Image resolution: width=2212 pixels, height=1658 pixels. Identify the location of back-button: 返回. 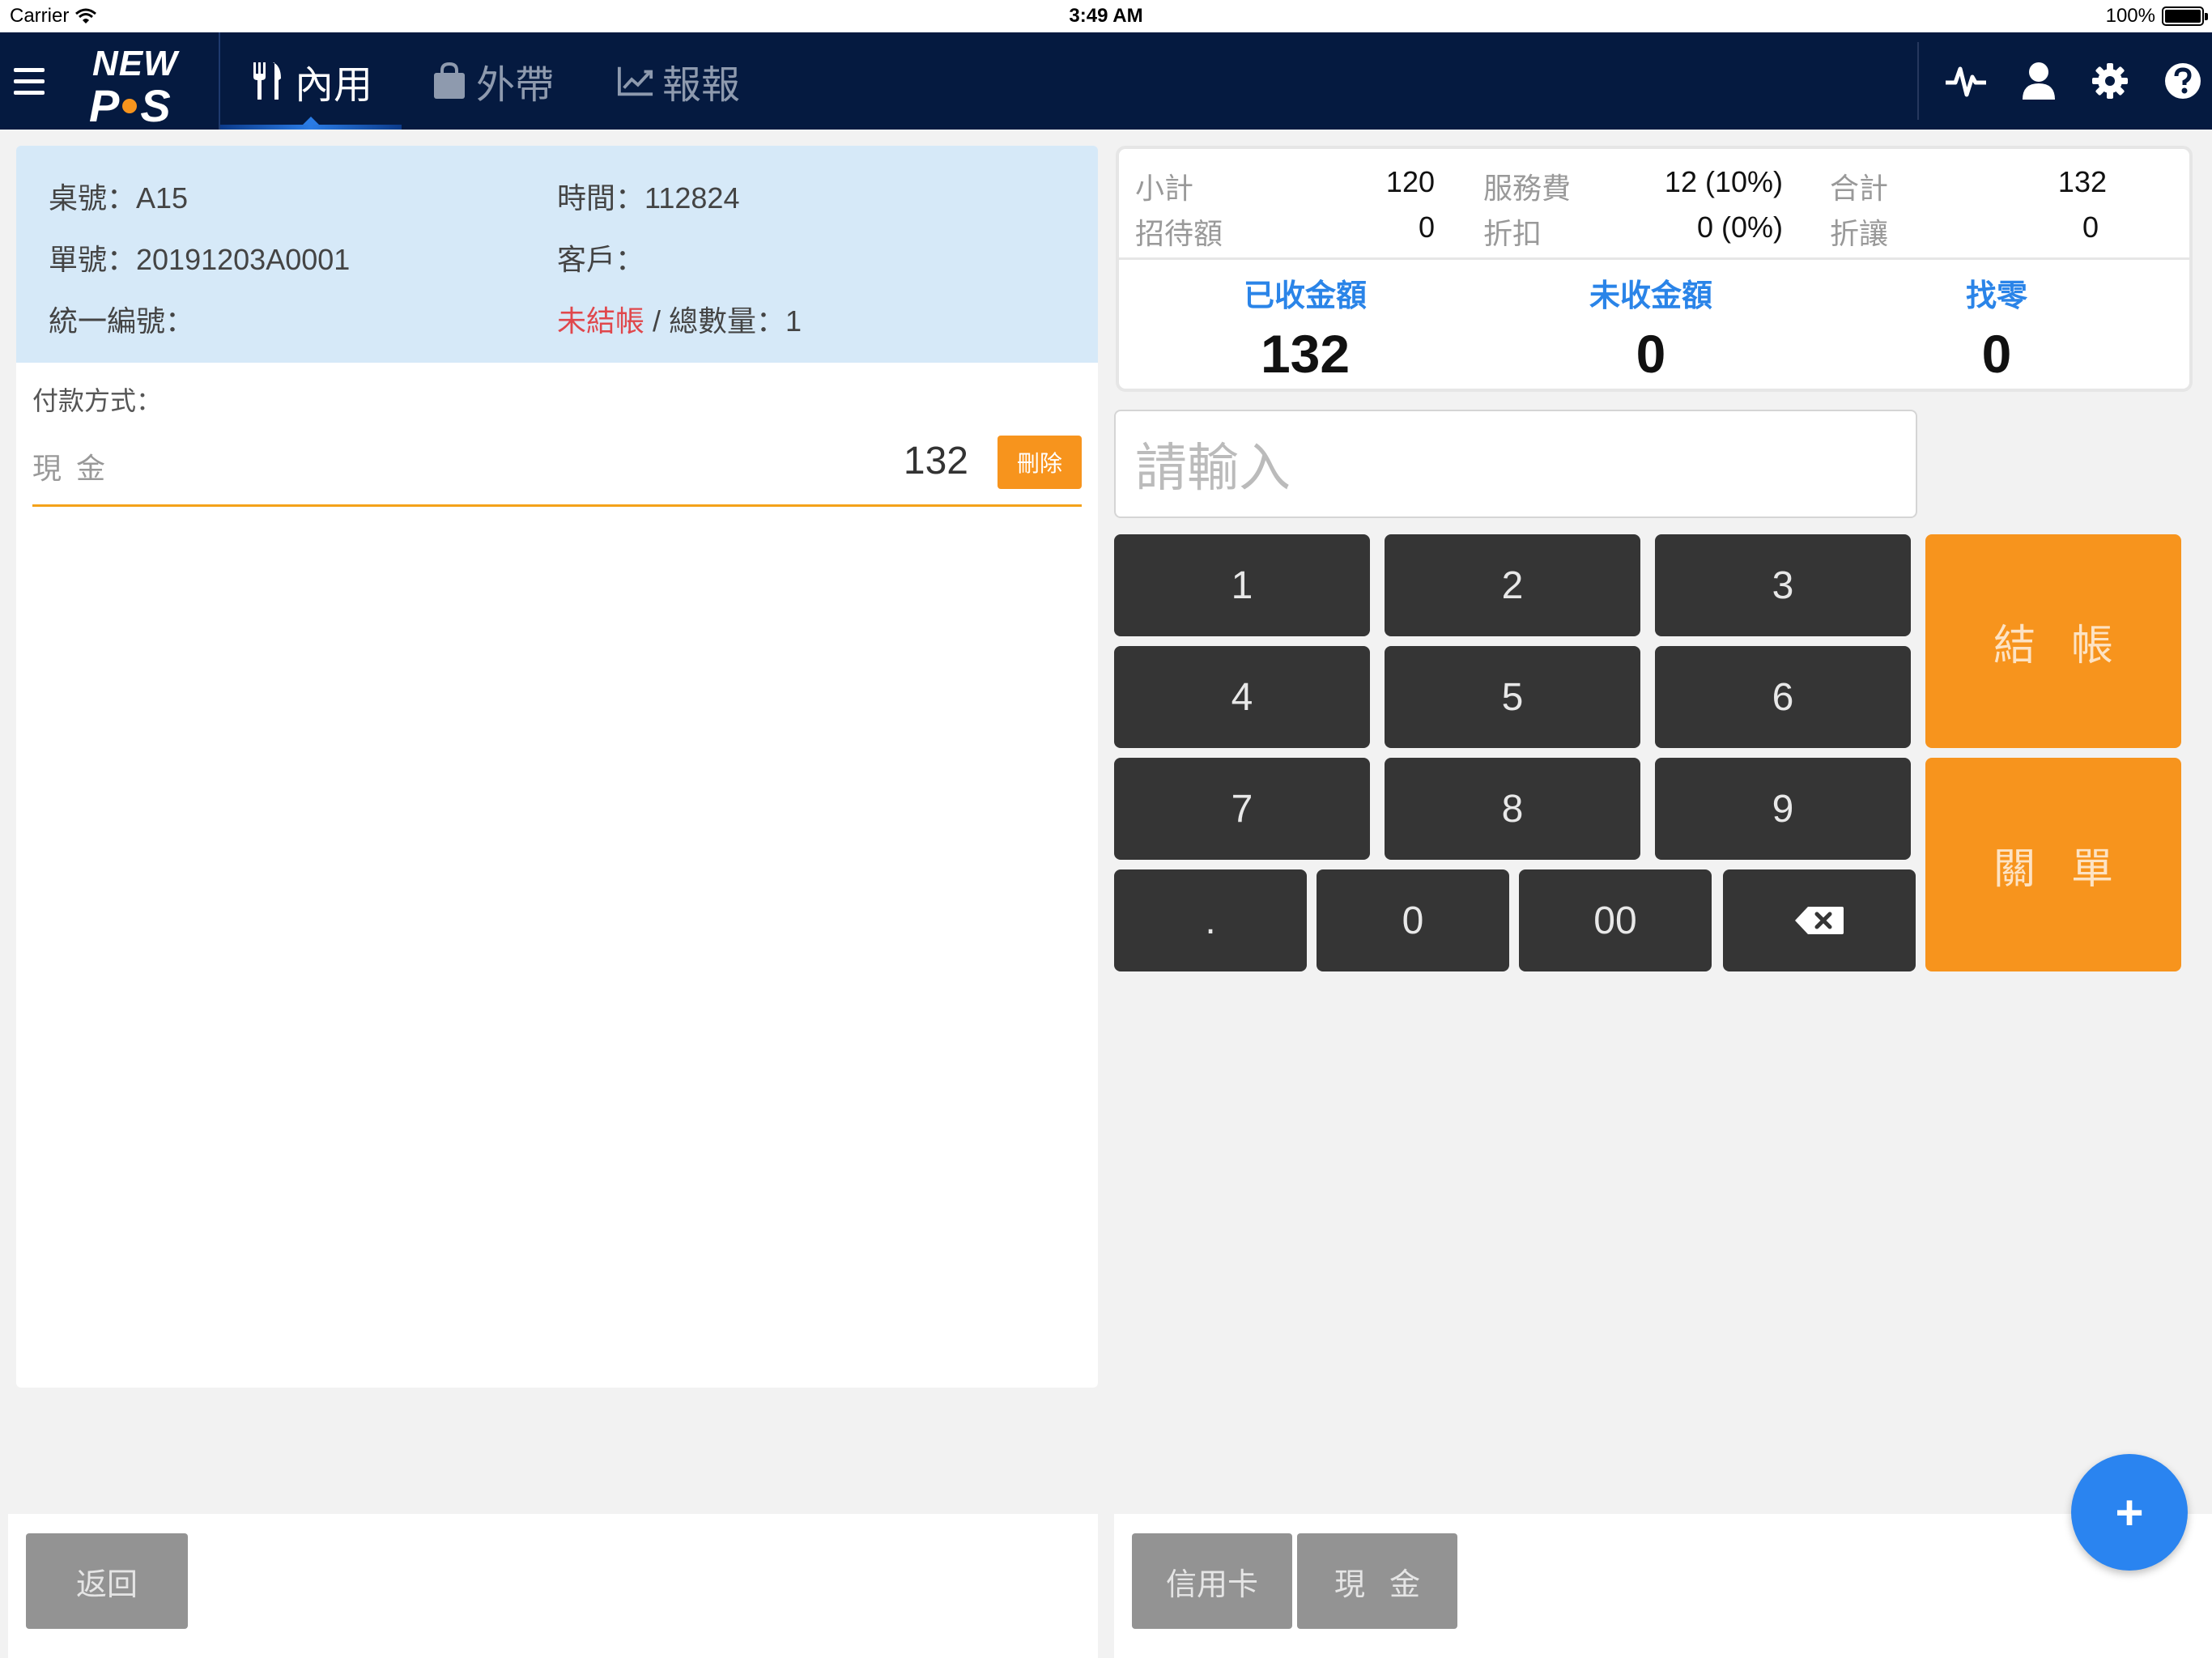
(107, 1581).